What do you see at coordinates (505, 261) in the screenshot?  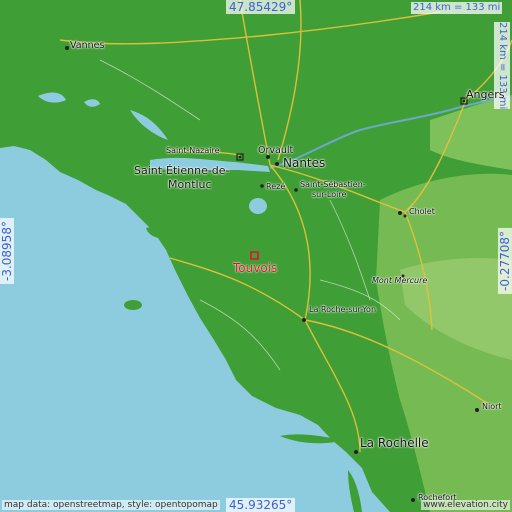 I see `coord-right: -0.27708°` at bounding box center [505, 261].